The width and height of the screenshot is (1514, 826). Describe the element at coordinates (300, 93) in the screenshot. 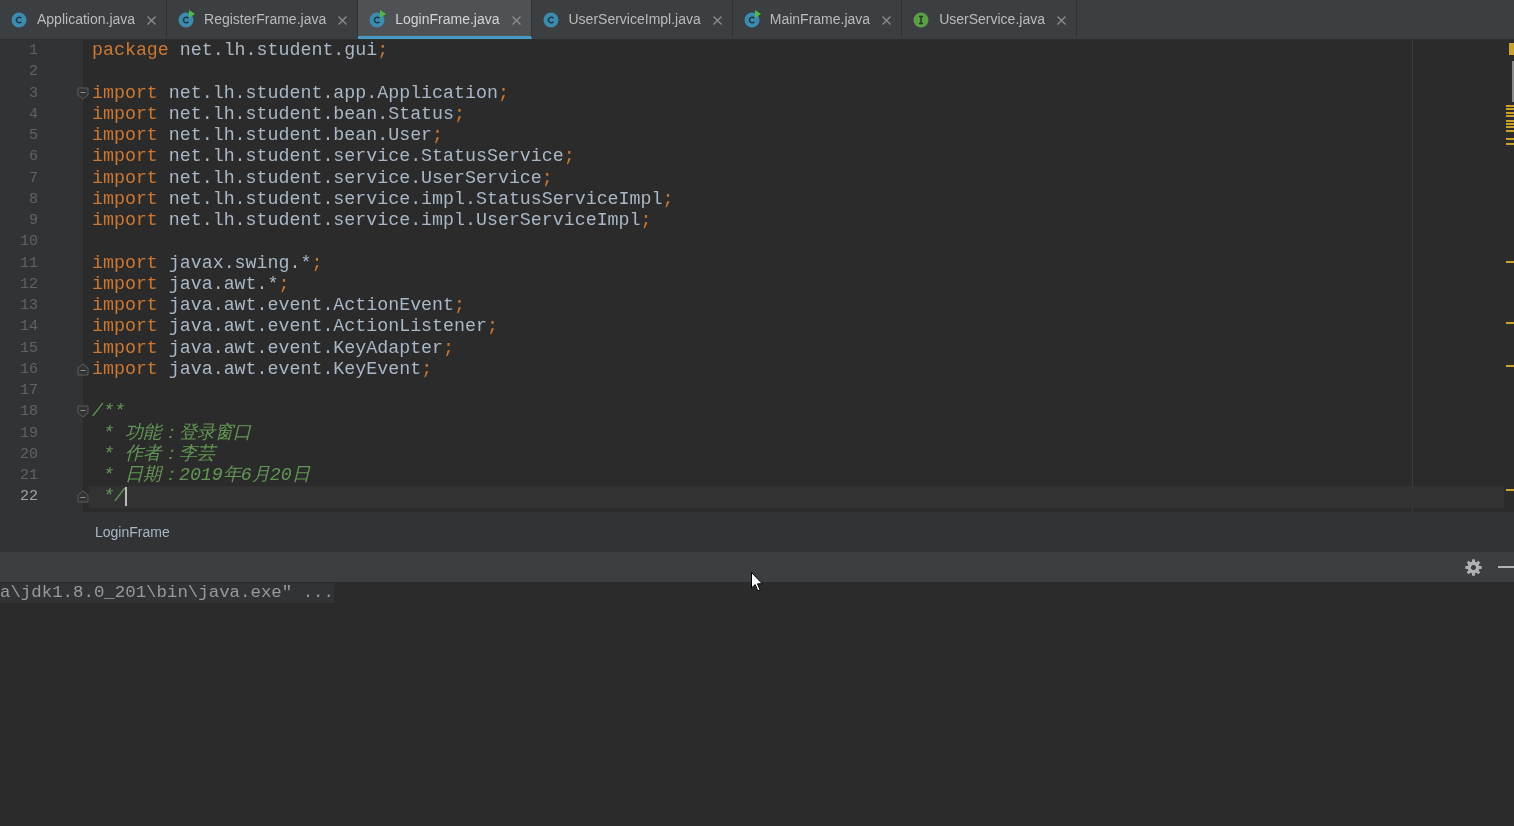

I see `code-line: import net.lh.student.app.Application;` at that location.